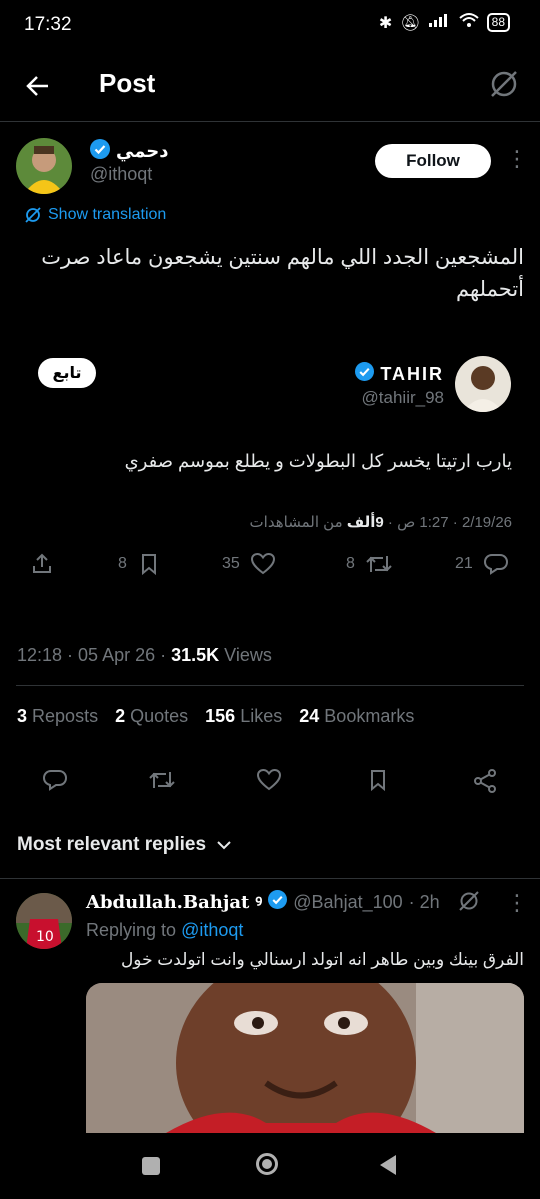  I want to click on quoted-reply-button: 21, so click(482, 564).